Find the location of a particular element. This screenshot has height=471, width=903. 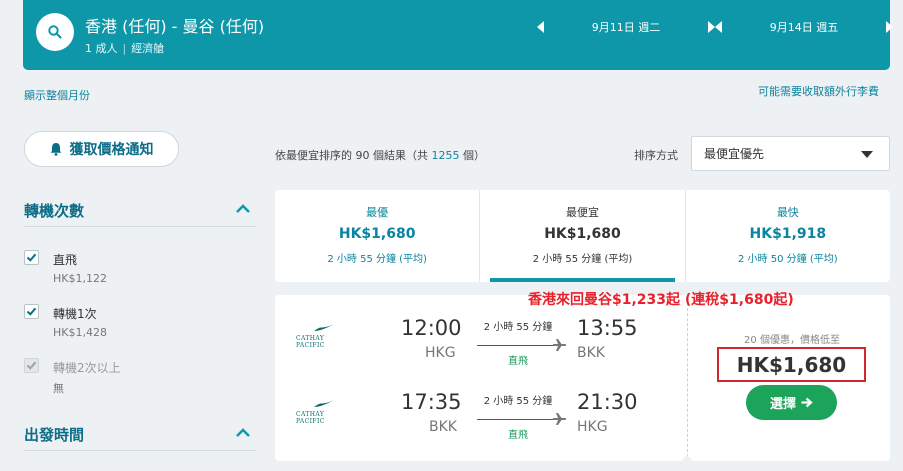

direct-price: HK$1,122 is located at coordinates (80, 278).